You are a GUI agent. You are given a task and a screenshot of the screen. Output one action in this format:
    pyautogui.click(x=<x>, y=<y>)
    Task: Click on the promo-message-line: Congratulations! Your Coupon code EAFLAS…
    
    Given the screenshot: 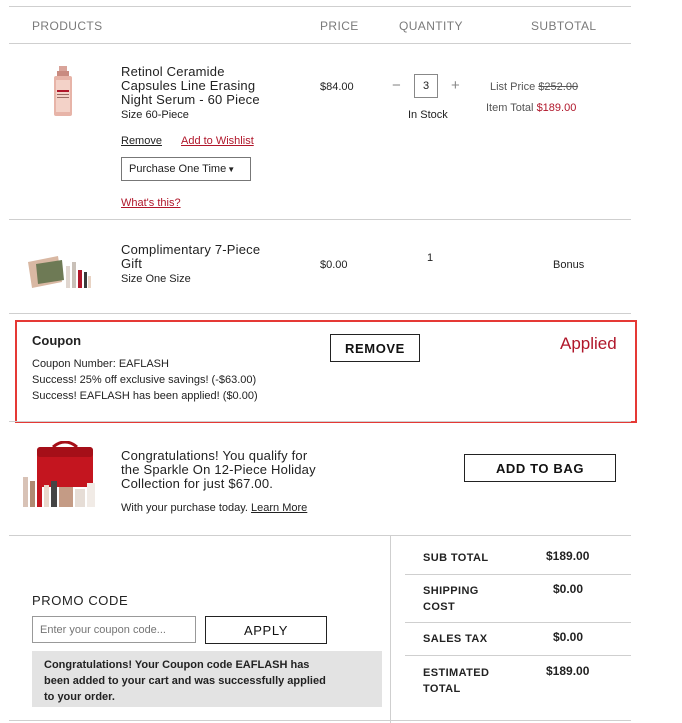 What is the action you would take?
    pyautogui.click(x=177, y=665)
    